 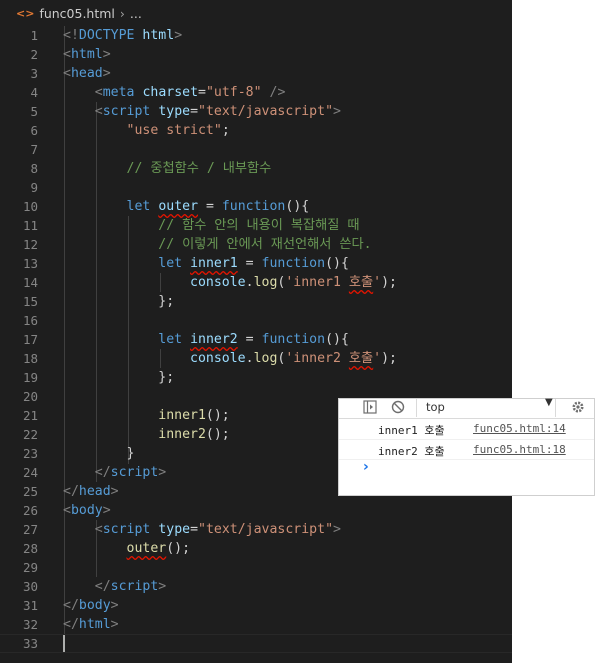 I want to click on code-line: <!DOCTYPE html>, so click(x=287, y=35).